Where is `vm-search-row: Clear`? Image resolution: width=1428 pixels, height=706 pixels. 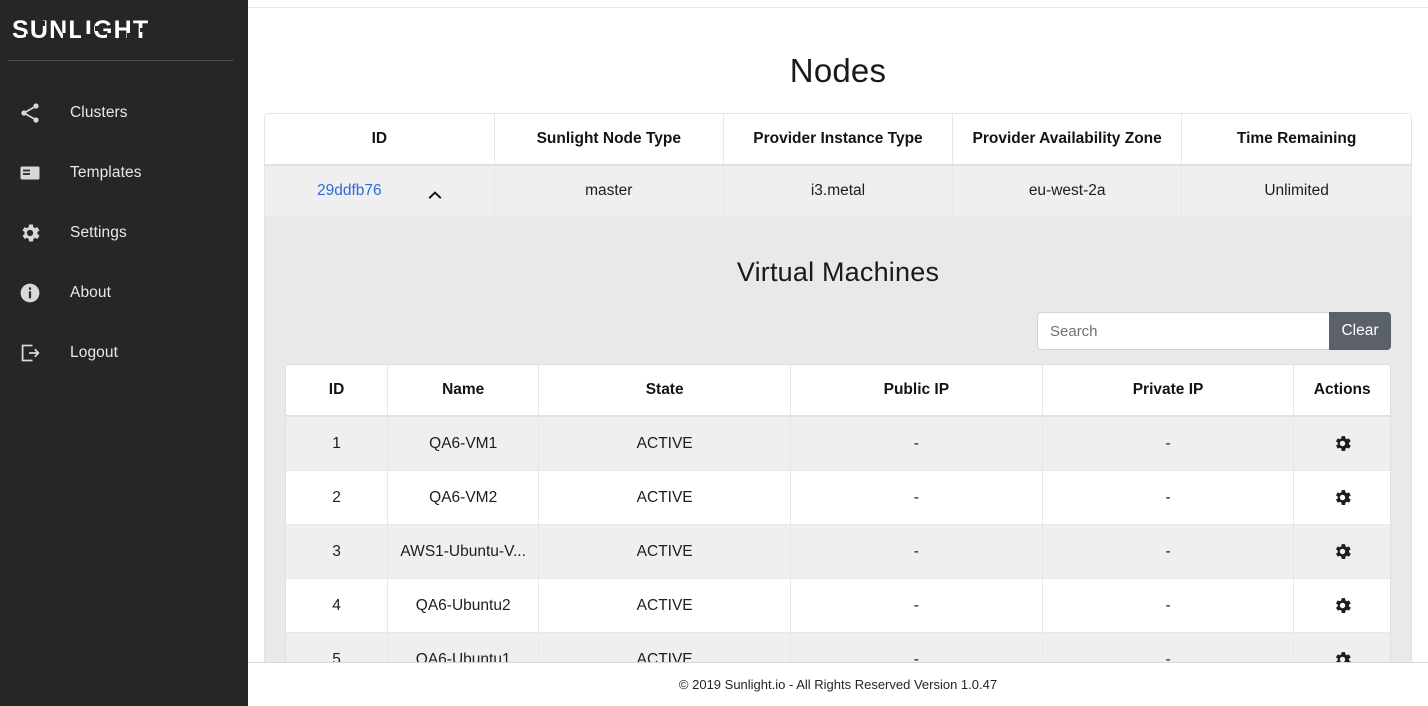 vm-search-row: Clear is located at coordinates (838, 338).